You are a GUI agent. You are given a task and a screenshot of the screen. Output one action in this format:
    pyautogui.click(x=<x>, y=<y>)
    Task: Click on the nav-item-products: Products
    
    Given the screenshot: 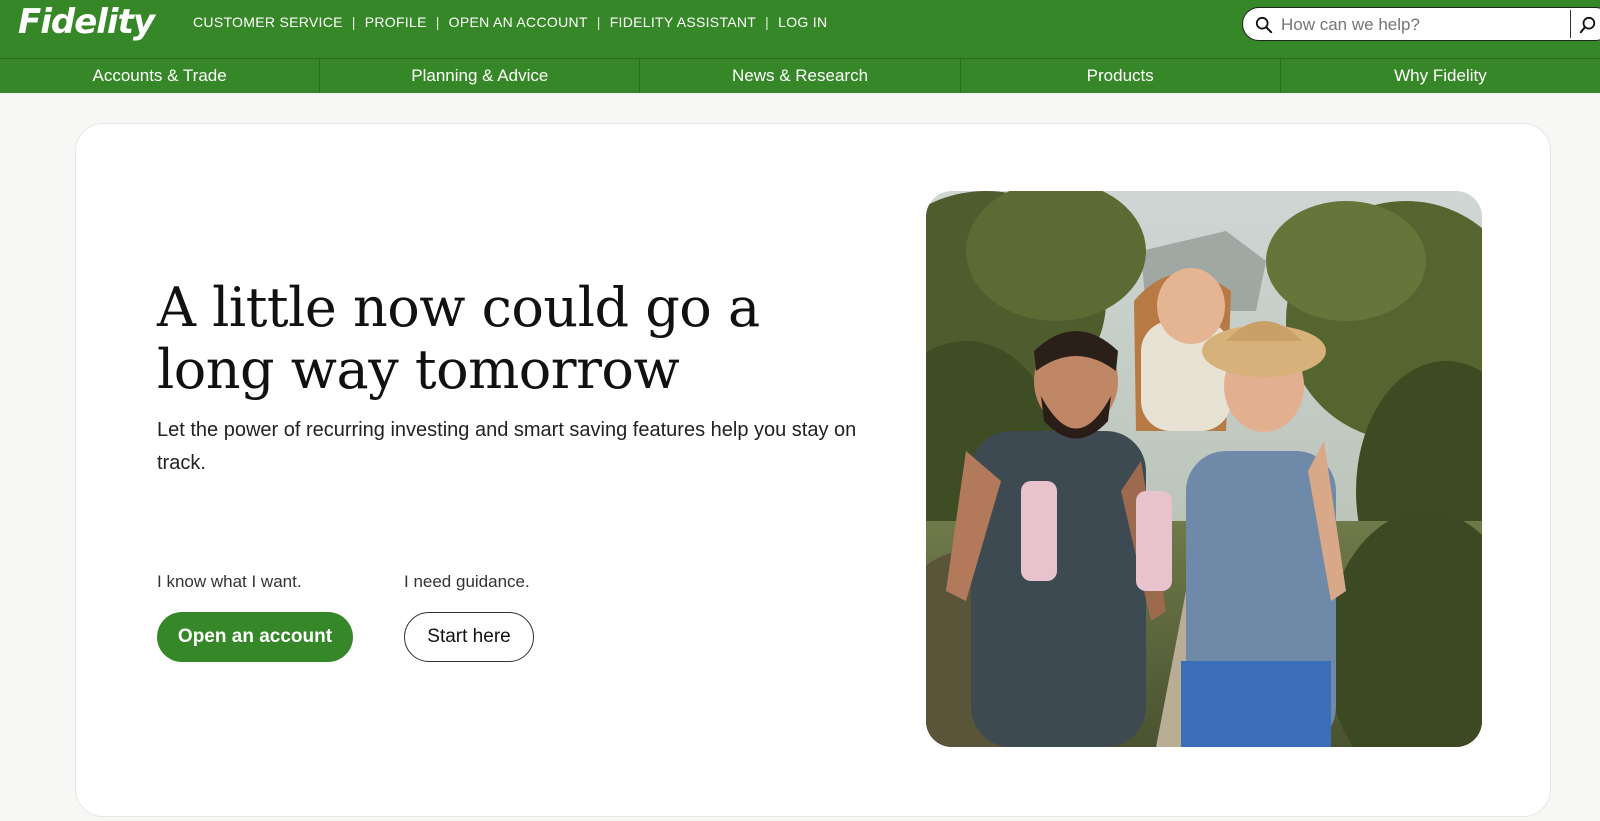 What is the action you would take?
    pyautogui.click(x=1121, y=76)
    